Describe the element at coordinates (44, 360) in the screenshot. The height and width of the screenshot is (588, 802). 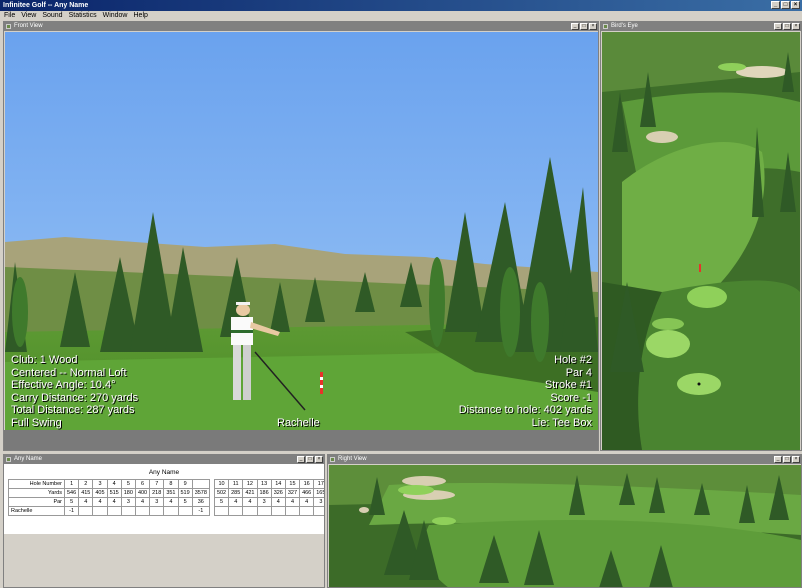
I see `club-label: Club: 1 Wood` at that location.